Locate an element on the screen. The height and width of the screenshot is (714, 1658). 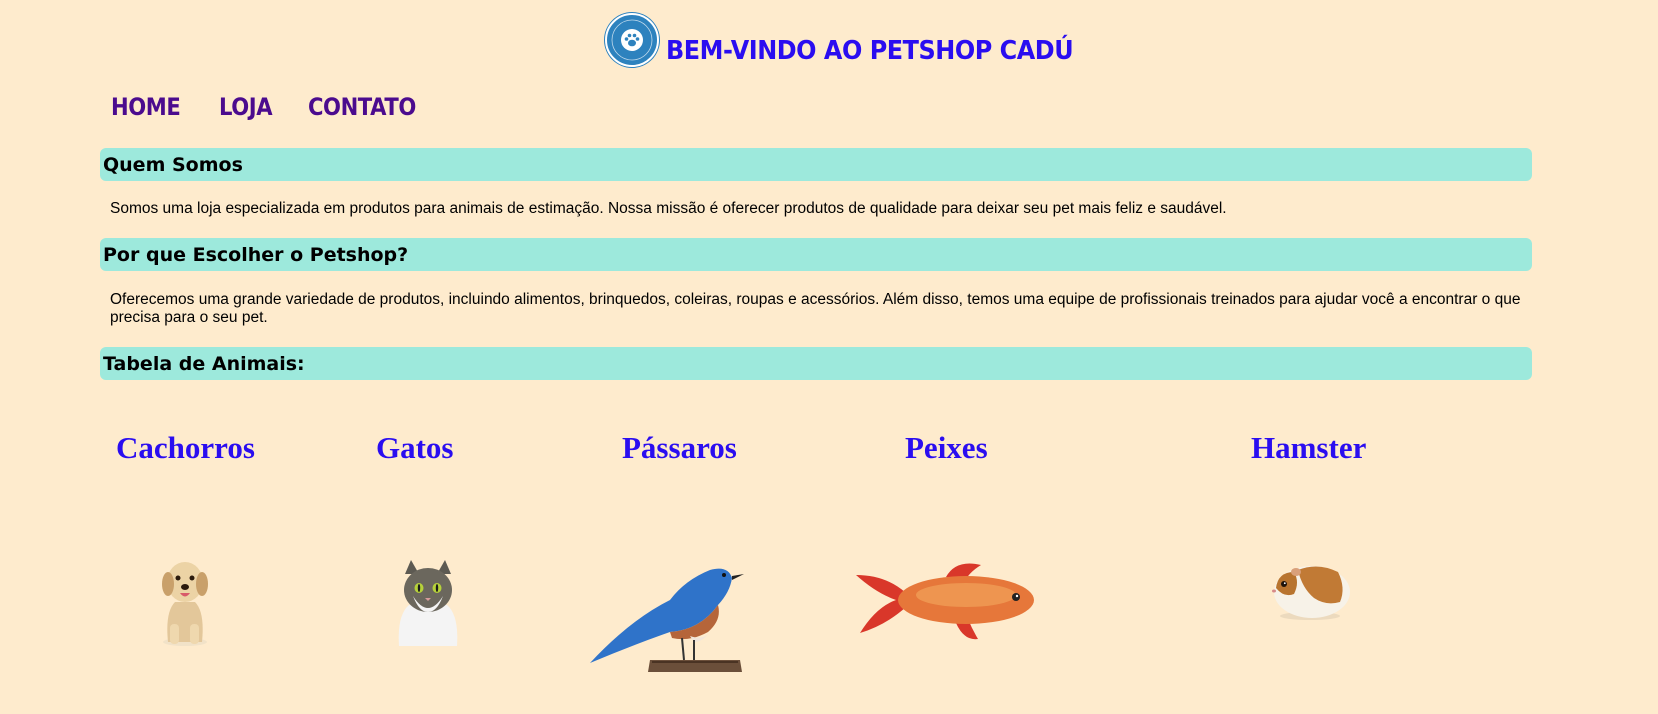
section-title: Quem Somos is located at coordinates (173, 164).